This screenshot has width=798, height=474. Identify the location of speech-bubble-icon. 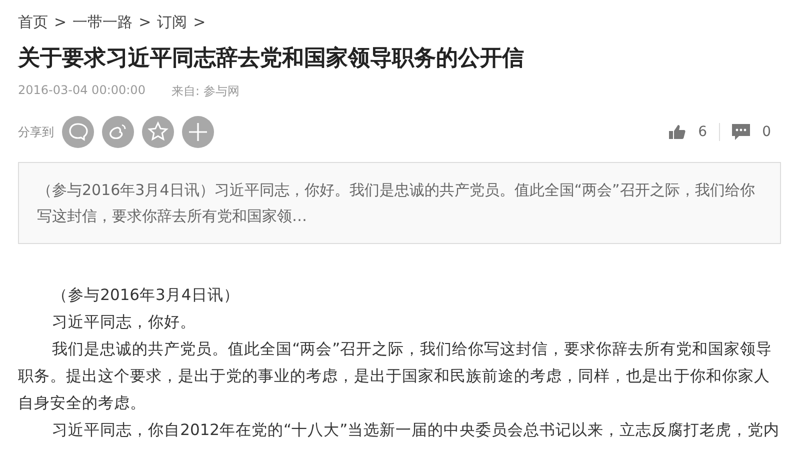
(78, 131).